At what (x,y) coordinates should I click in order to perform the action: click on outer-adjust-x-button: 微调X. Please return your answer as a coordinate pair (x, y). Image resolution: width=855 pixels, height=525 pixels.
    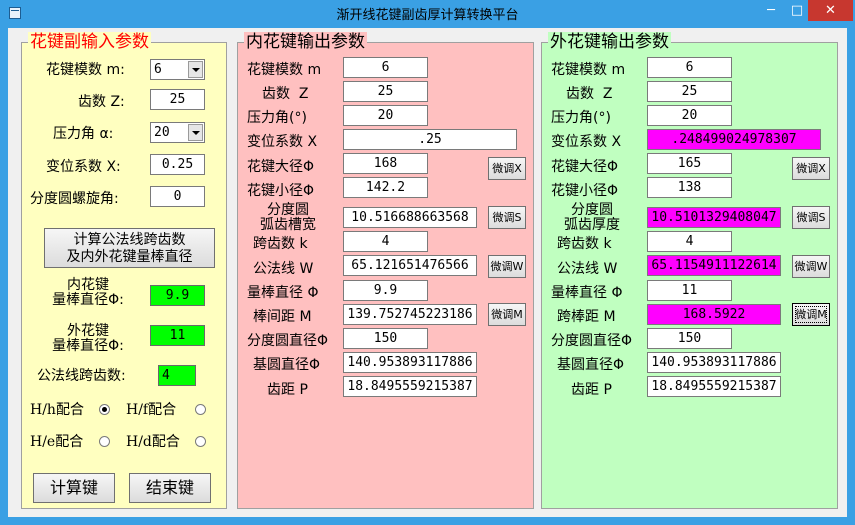
    Looking at the image, I should click on (811, 168).